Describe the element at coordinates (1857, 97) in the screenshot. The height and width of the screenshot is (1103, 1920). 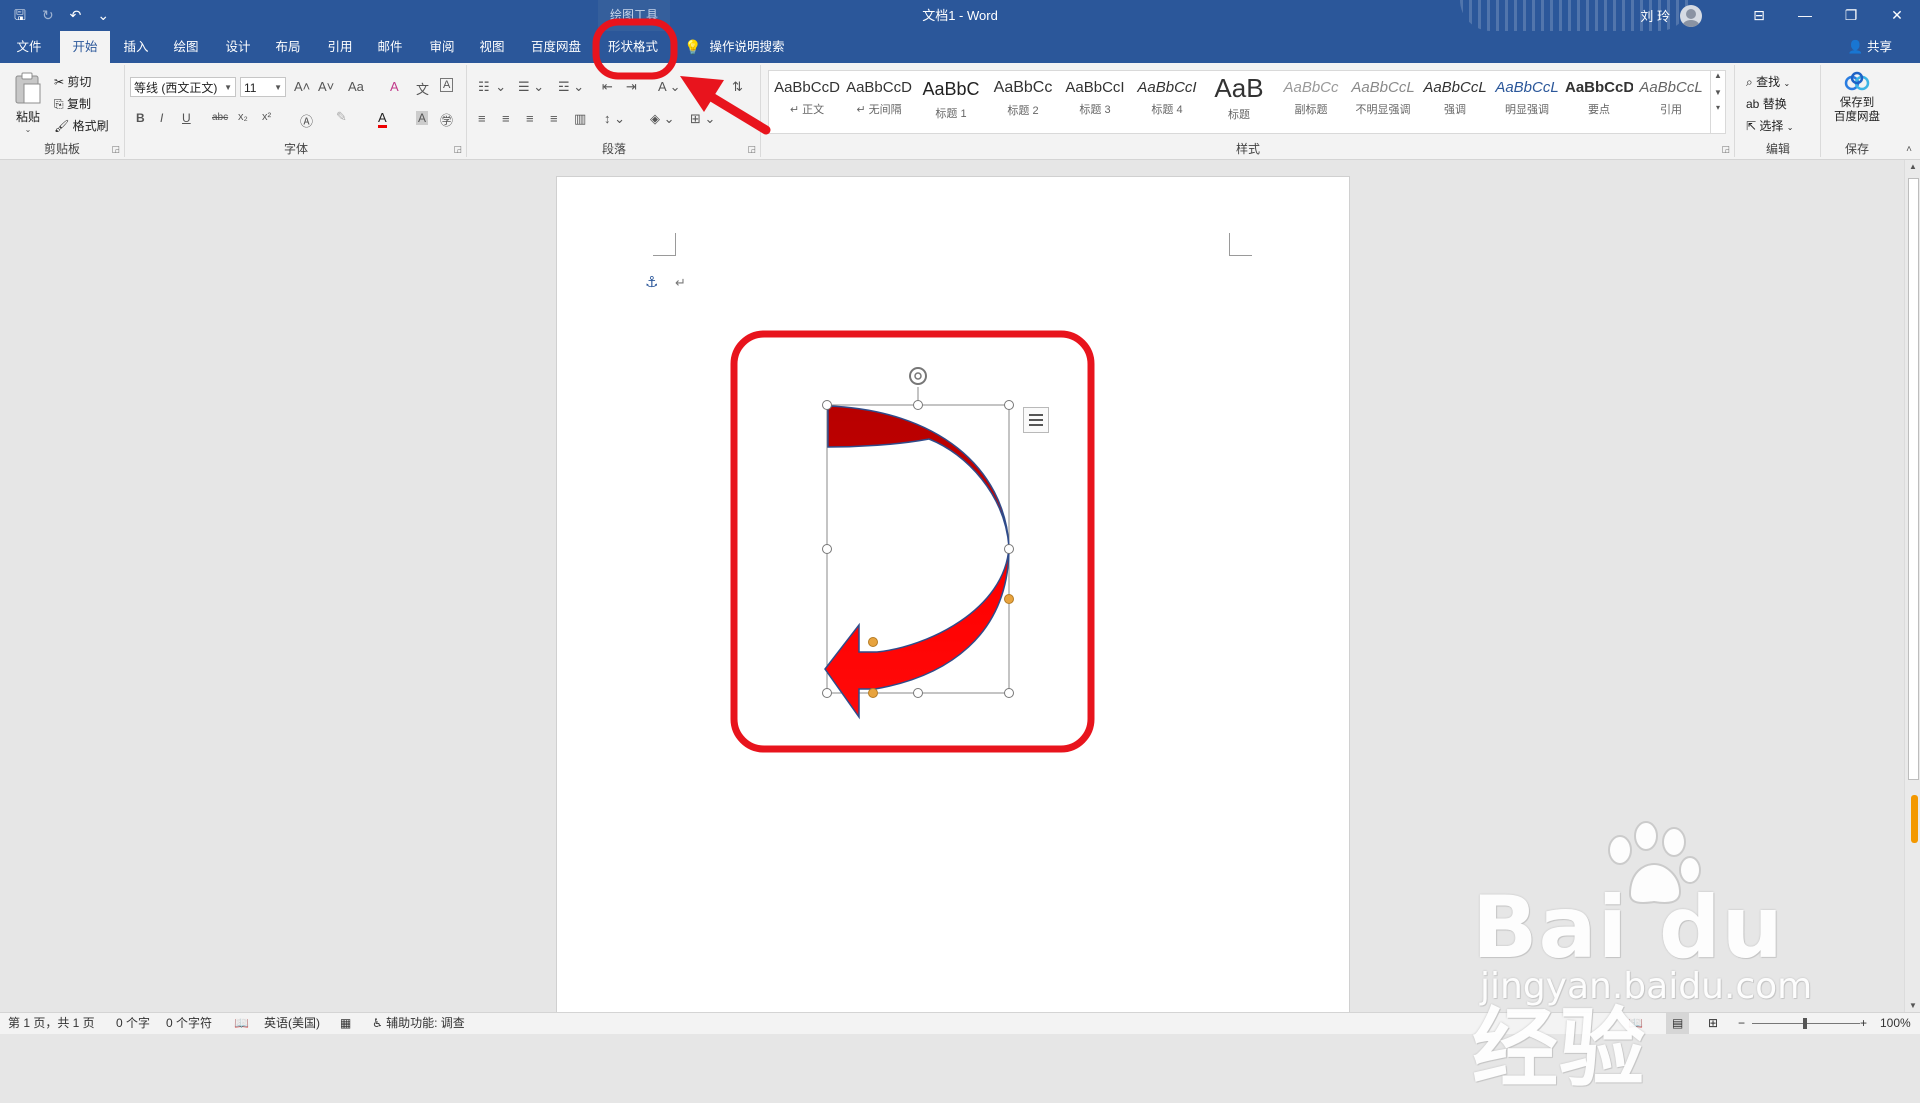
I see `save-to-baidu-button: 保存到 百度网盘` at that location.